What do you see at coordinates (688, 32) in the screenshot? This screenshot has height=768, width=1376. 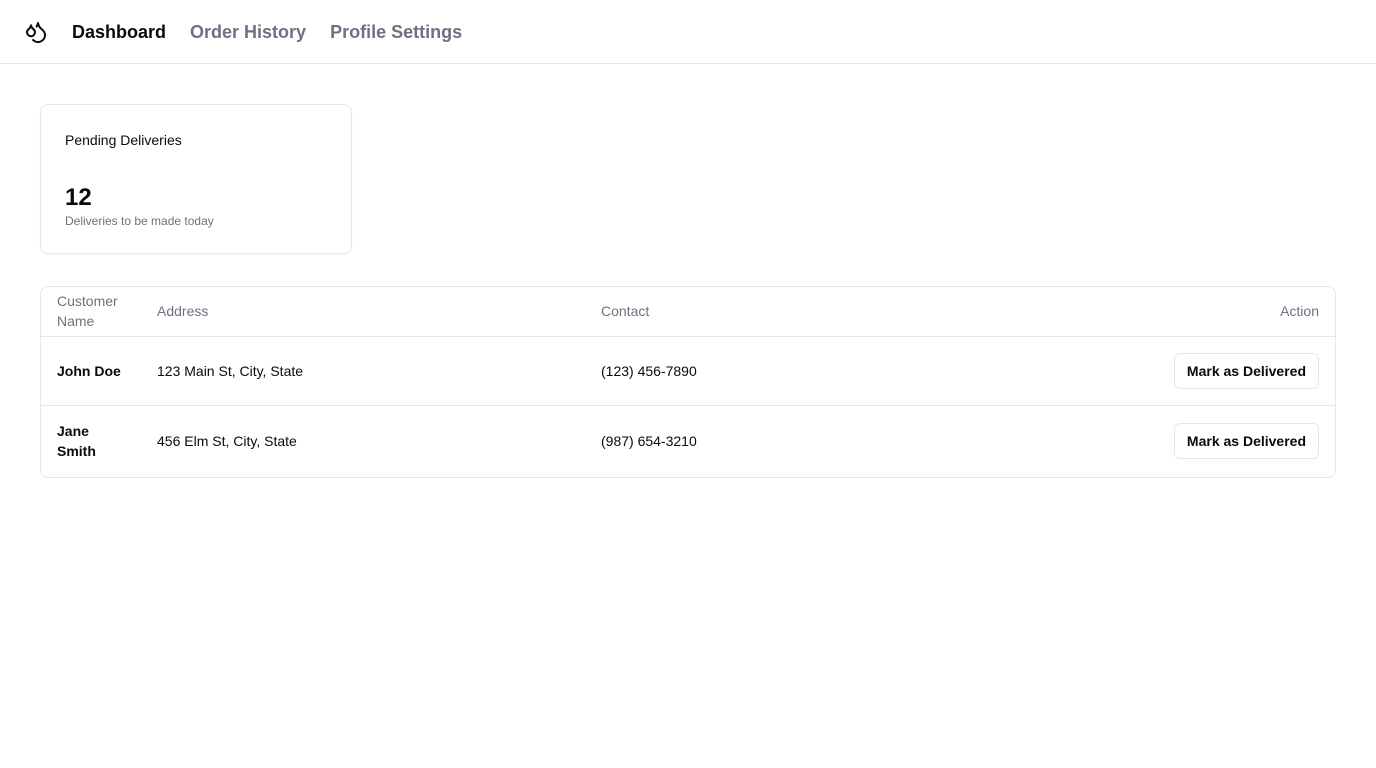 I see `top-navigation-bar: Dashboard Order History Profile Settings` at bounding box center [688, 32].